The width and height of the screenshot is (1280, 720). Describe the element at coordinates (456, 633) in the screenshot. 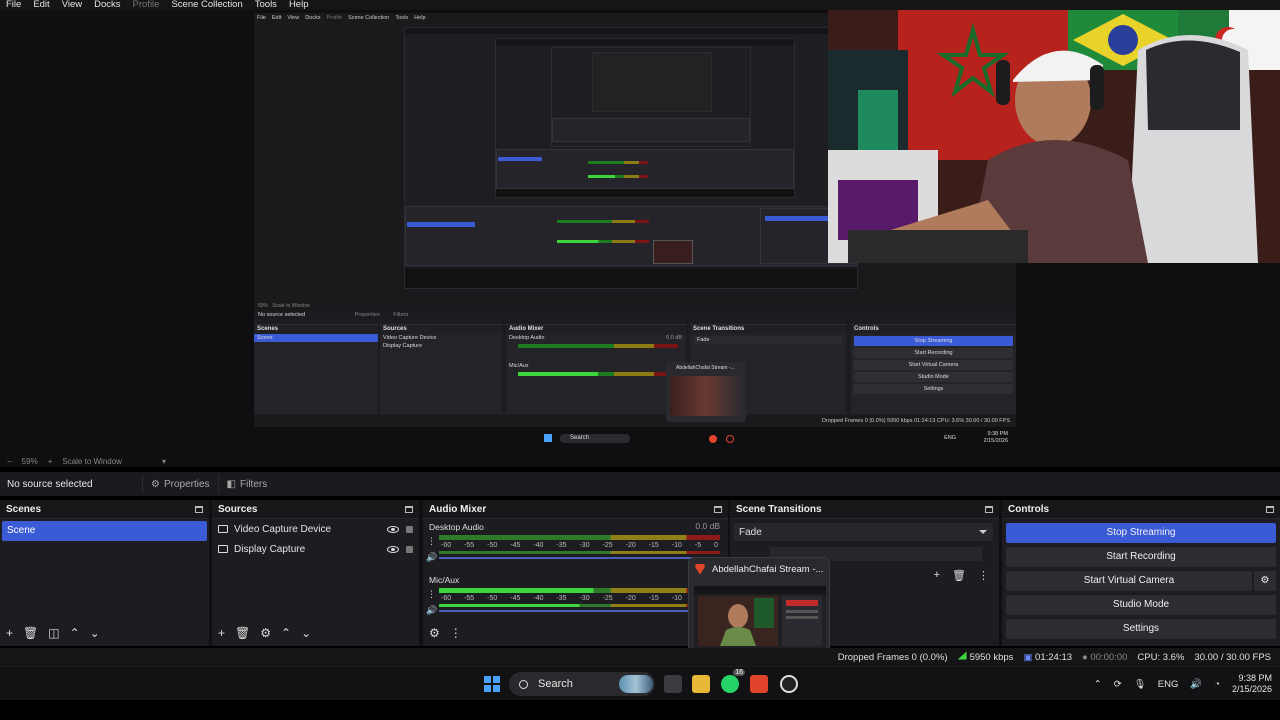

I see `mixer-menu-icon: ⋮` at that location.